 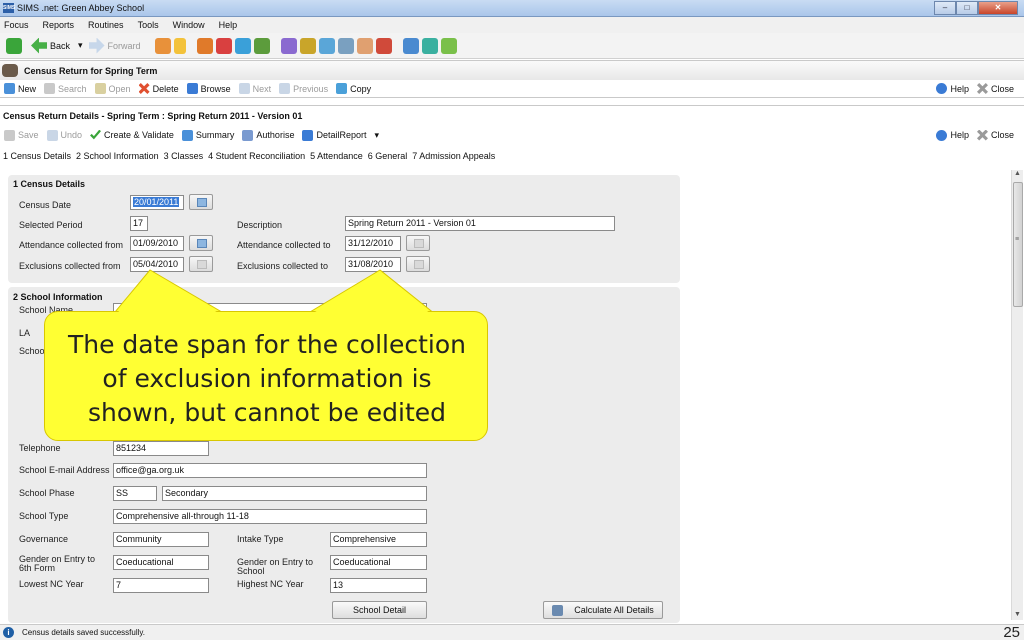 What do you see at coordinates (270, 516) in the screenshot?
I see `school-type-field: Comprehensive all-through 11-18` at bounding box center [270, 516].